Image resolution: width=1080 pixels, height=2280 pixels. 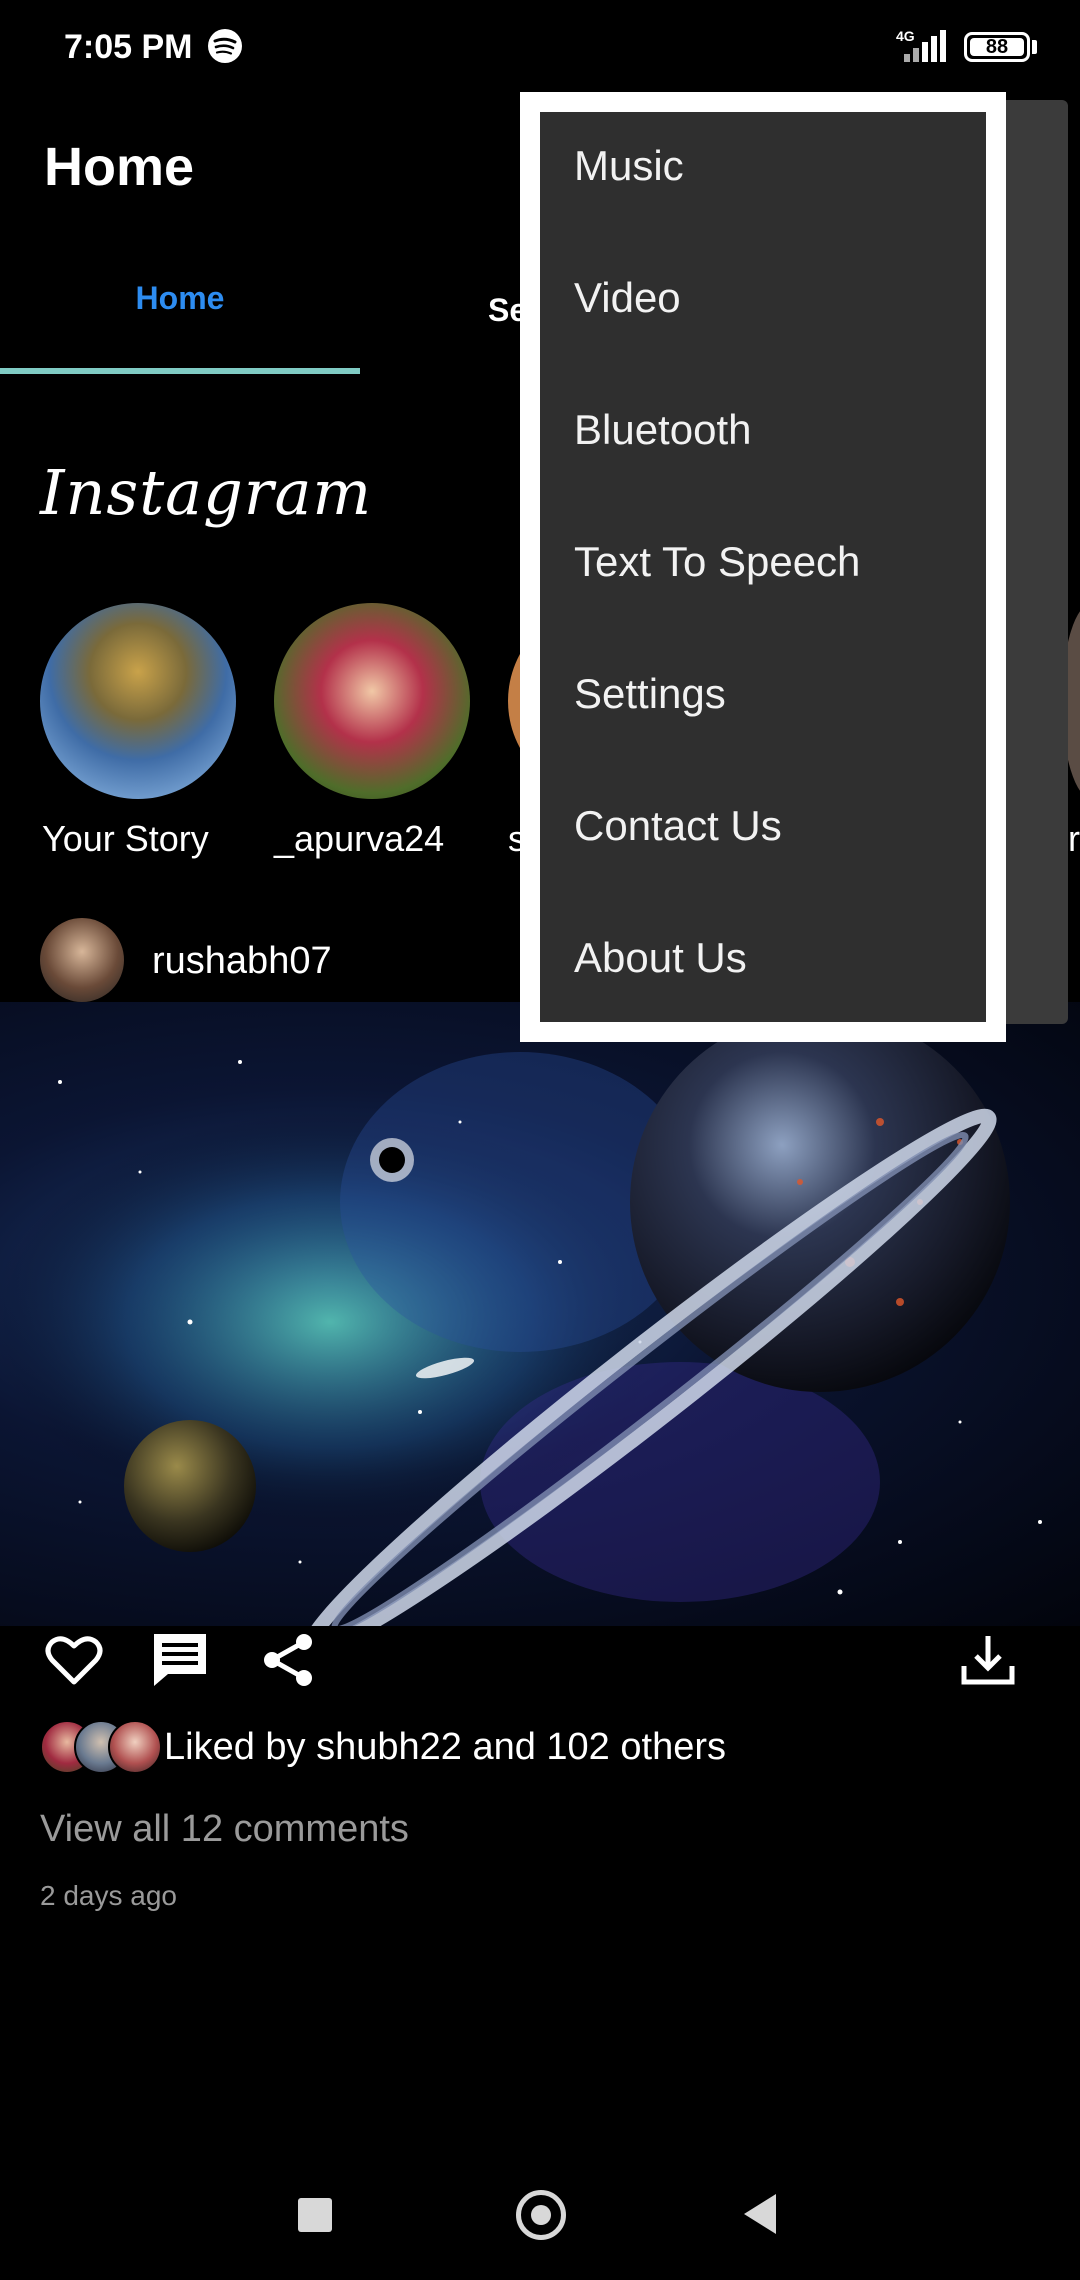 I want to click on likes-text: Liked by shubh22 and 102 others, so click(x=445, y=1747).